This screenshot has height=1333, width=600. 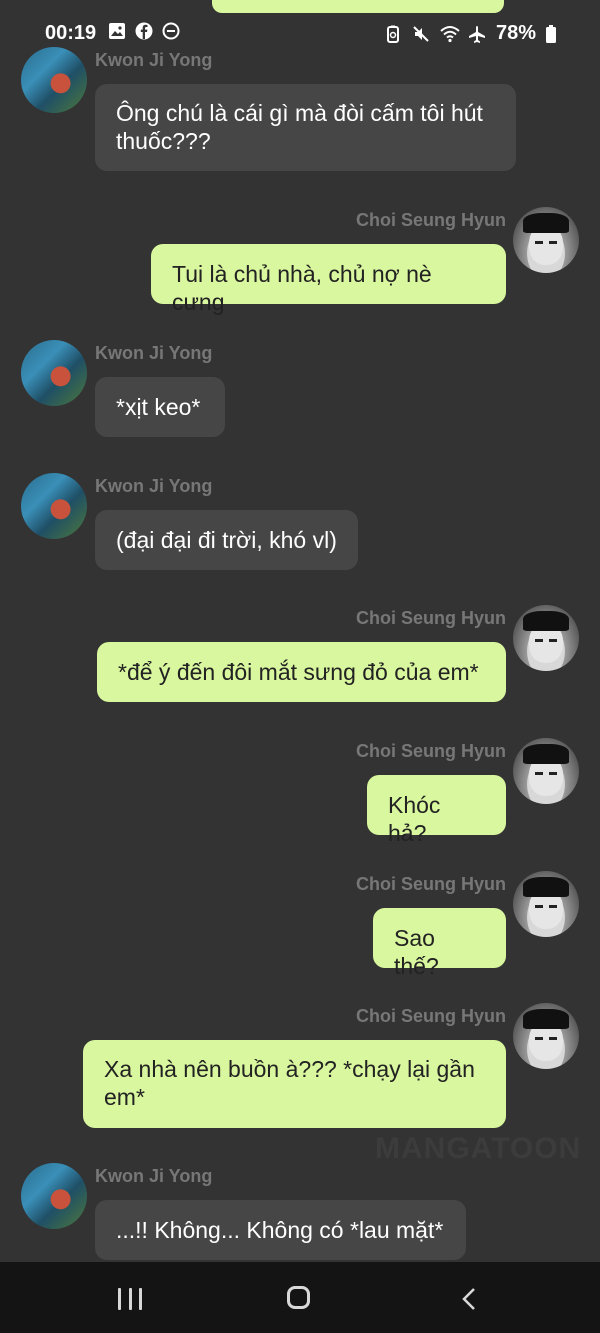 I want to click on navigation-bar, so click(x=300, y=1297).